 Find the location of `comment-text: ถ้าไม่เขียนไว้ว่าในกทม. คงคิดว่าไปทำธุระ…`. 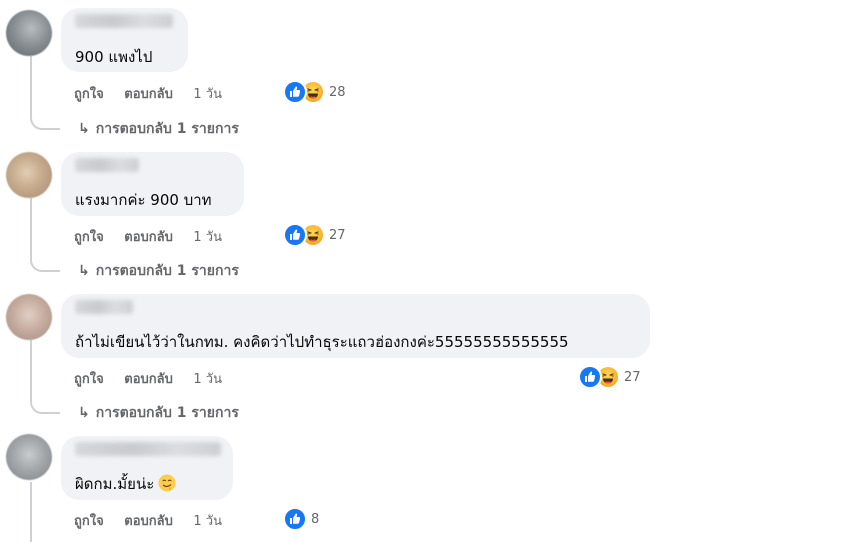

comment-text: ถ้าไม่เขียนไว้ว่าในกทม. คงคิดว่าไปทำธุระ… is located at coordinates (322, 342).